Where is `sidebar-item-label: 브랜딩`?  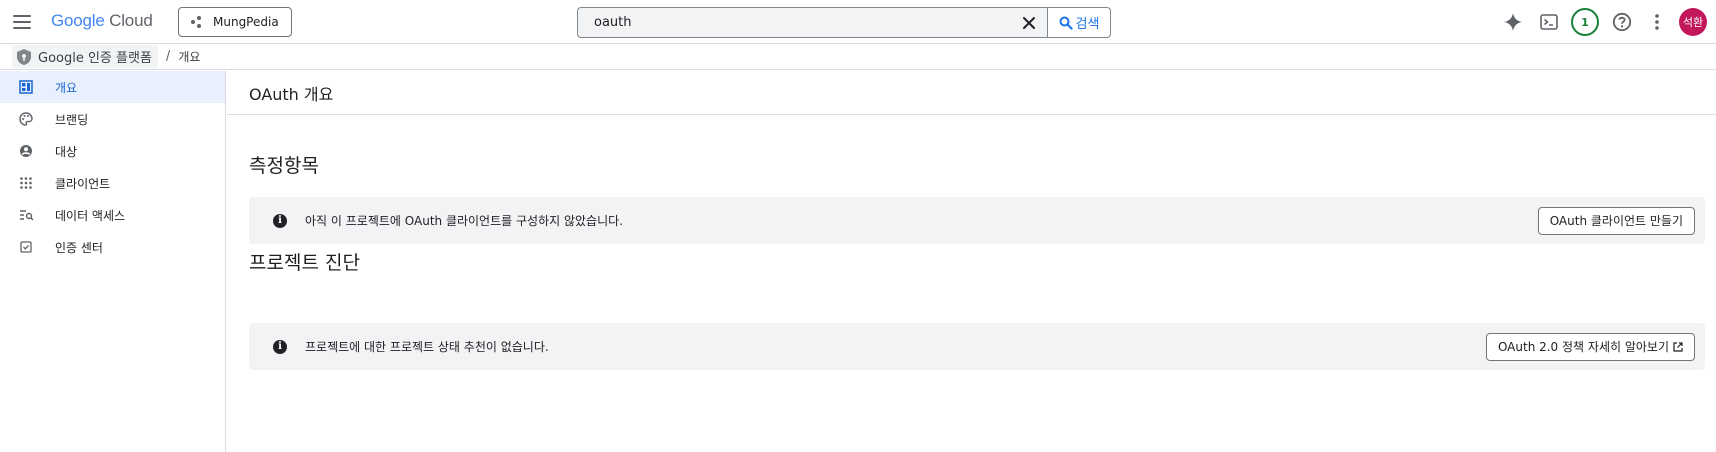
sidebar-item-label: 브랜딩 is located at coordinates (72, 119).